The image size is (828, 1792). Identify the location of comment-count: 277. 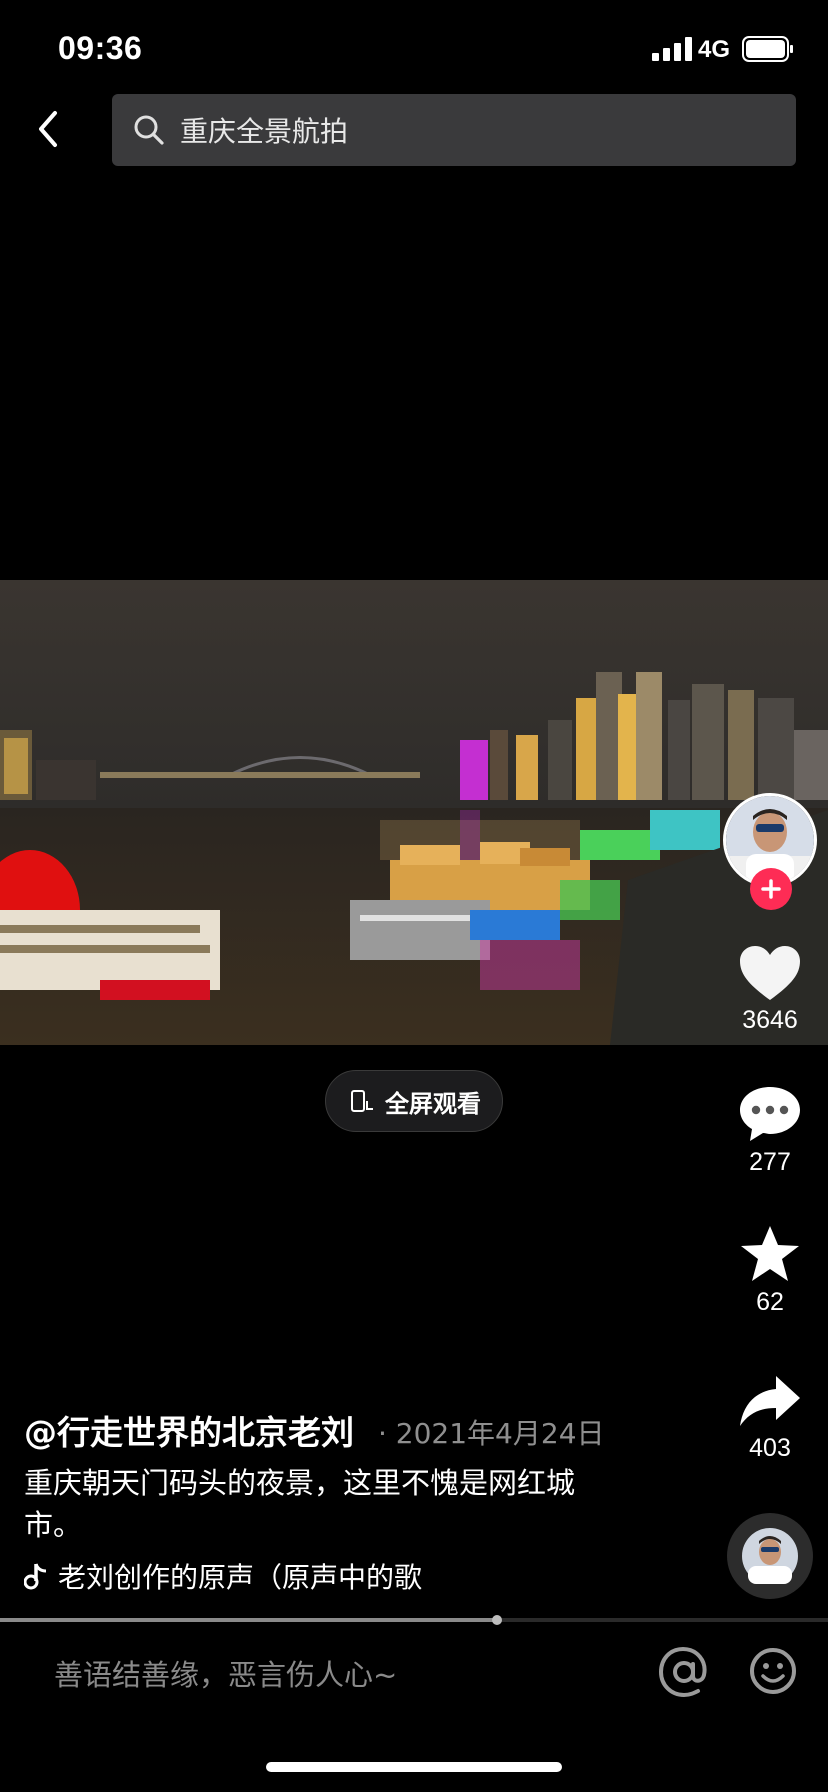
(770, 1162).